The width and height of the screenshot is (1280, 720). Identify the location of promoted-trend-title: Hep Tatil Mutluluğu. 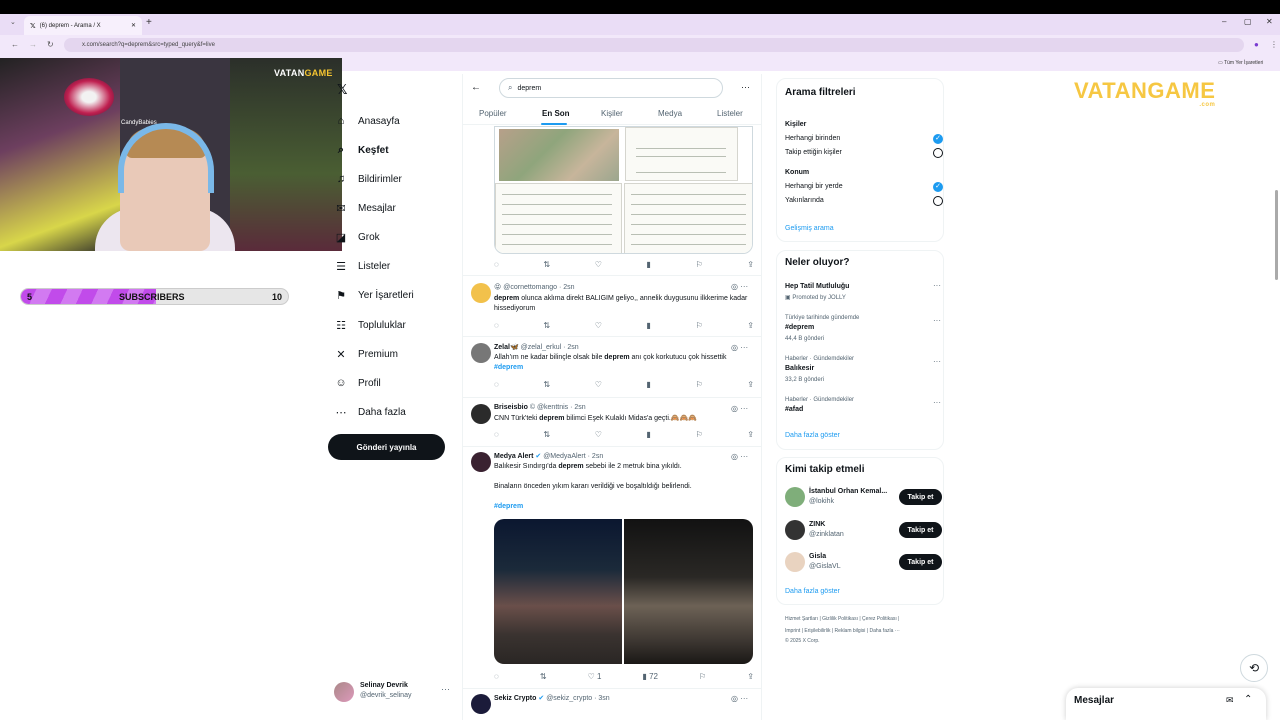
(817, 286).